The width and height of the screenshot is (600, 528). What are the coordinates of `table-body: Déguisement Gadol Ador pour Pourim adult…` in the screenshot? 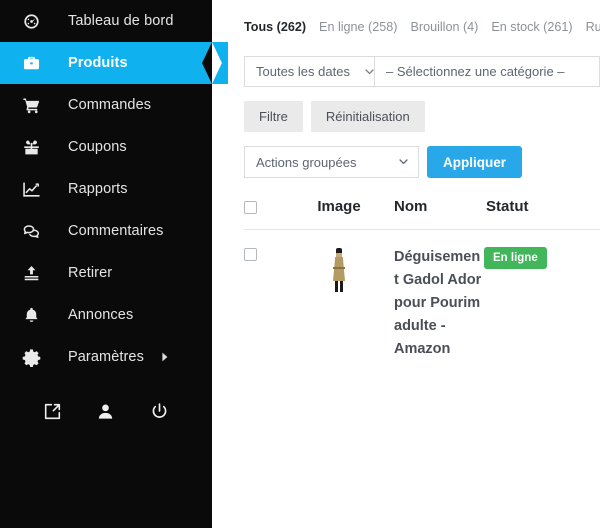 It's located at (406, 295).